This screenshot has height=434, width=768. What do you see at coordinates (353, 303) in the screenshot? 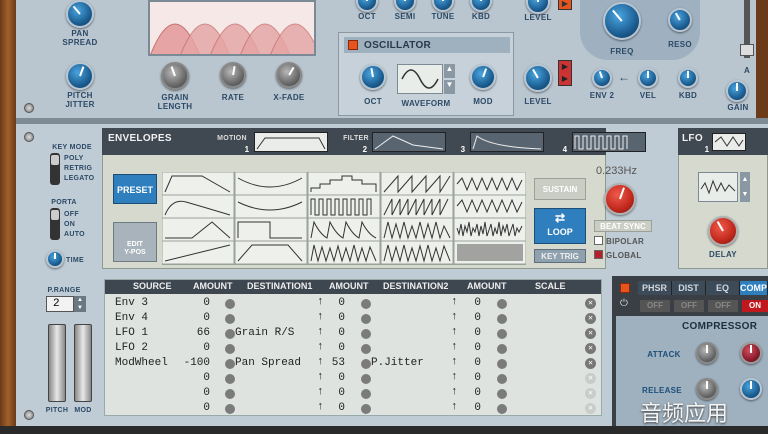
I see `table-row: Env 3 0 0 0 ↑ ↑ ✕` at bounding box center [353, 303].